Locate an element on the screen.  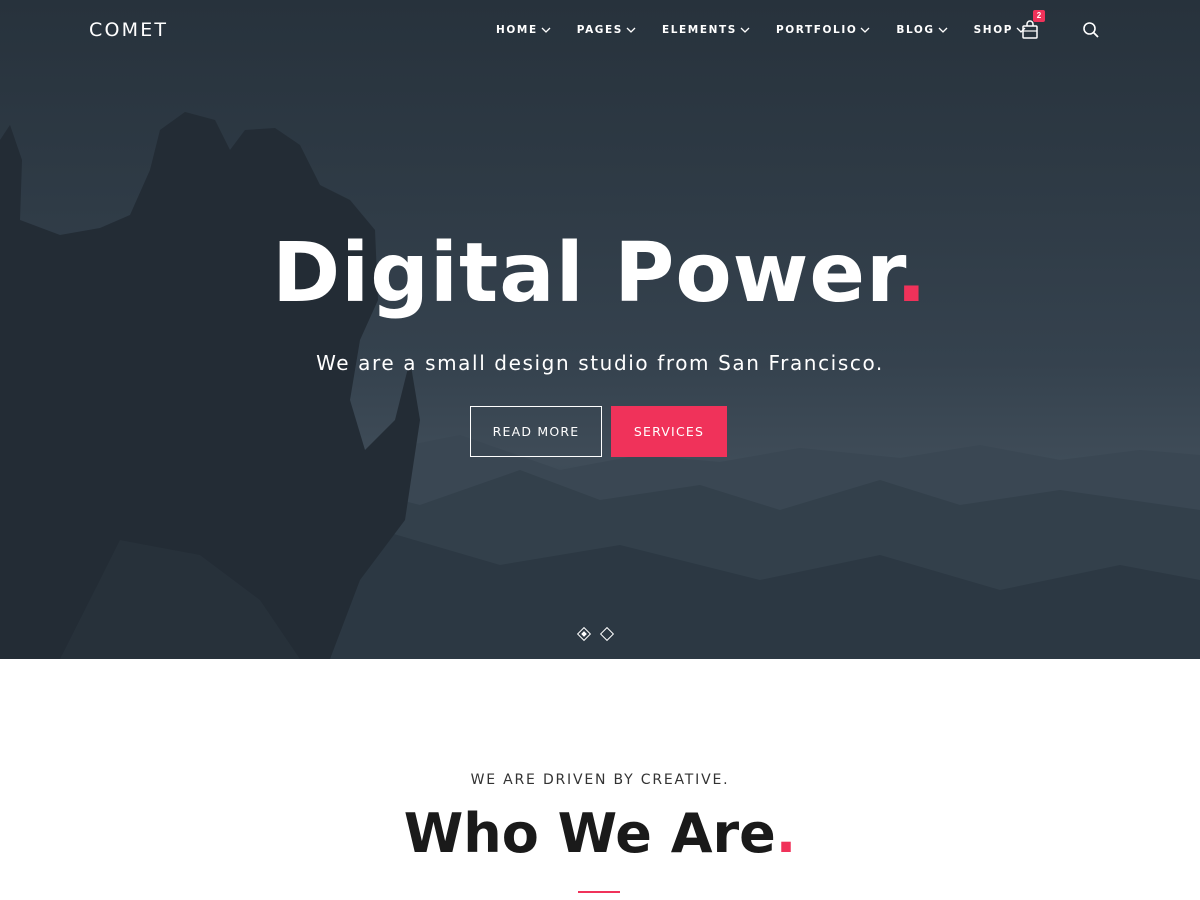
top-navigation: COMET HOME PAGES ELEMENTS PORTFOLIO BLOG is located at coordinates (600, 30).